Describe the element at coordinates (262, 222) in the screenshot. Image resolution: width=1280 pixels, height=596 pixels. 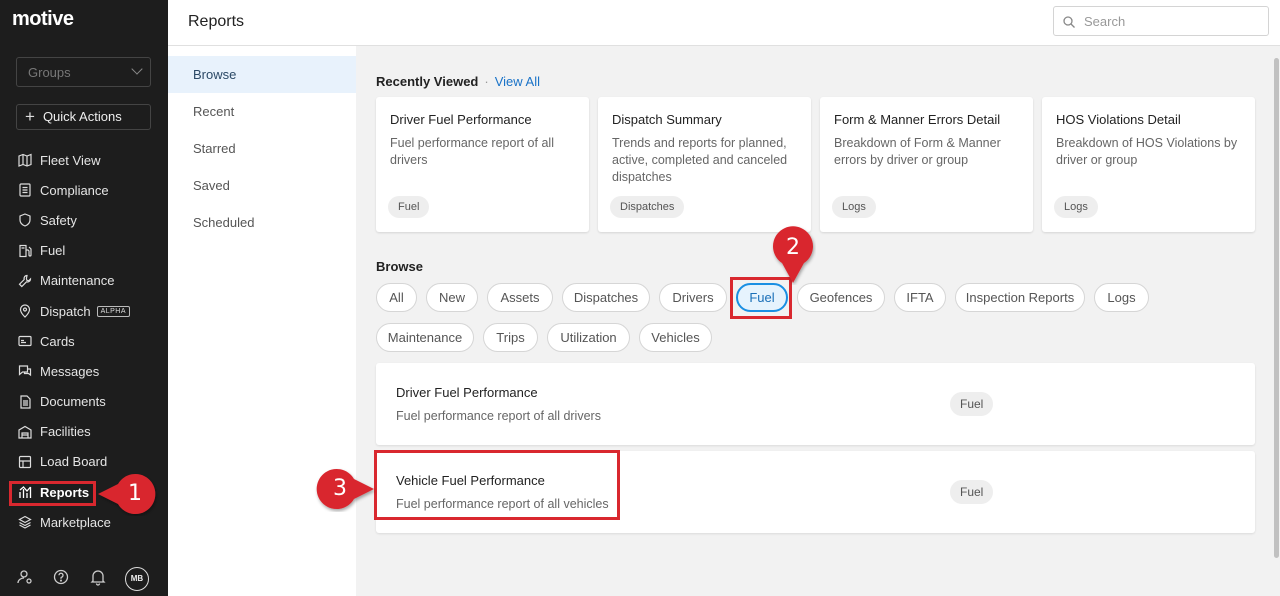
I see `subnav-scheduled: Scheduled` at that location.